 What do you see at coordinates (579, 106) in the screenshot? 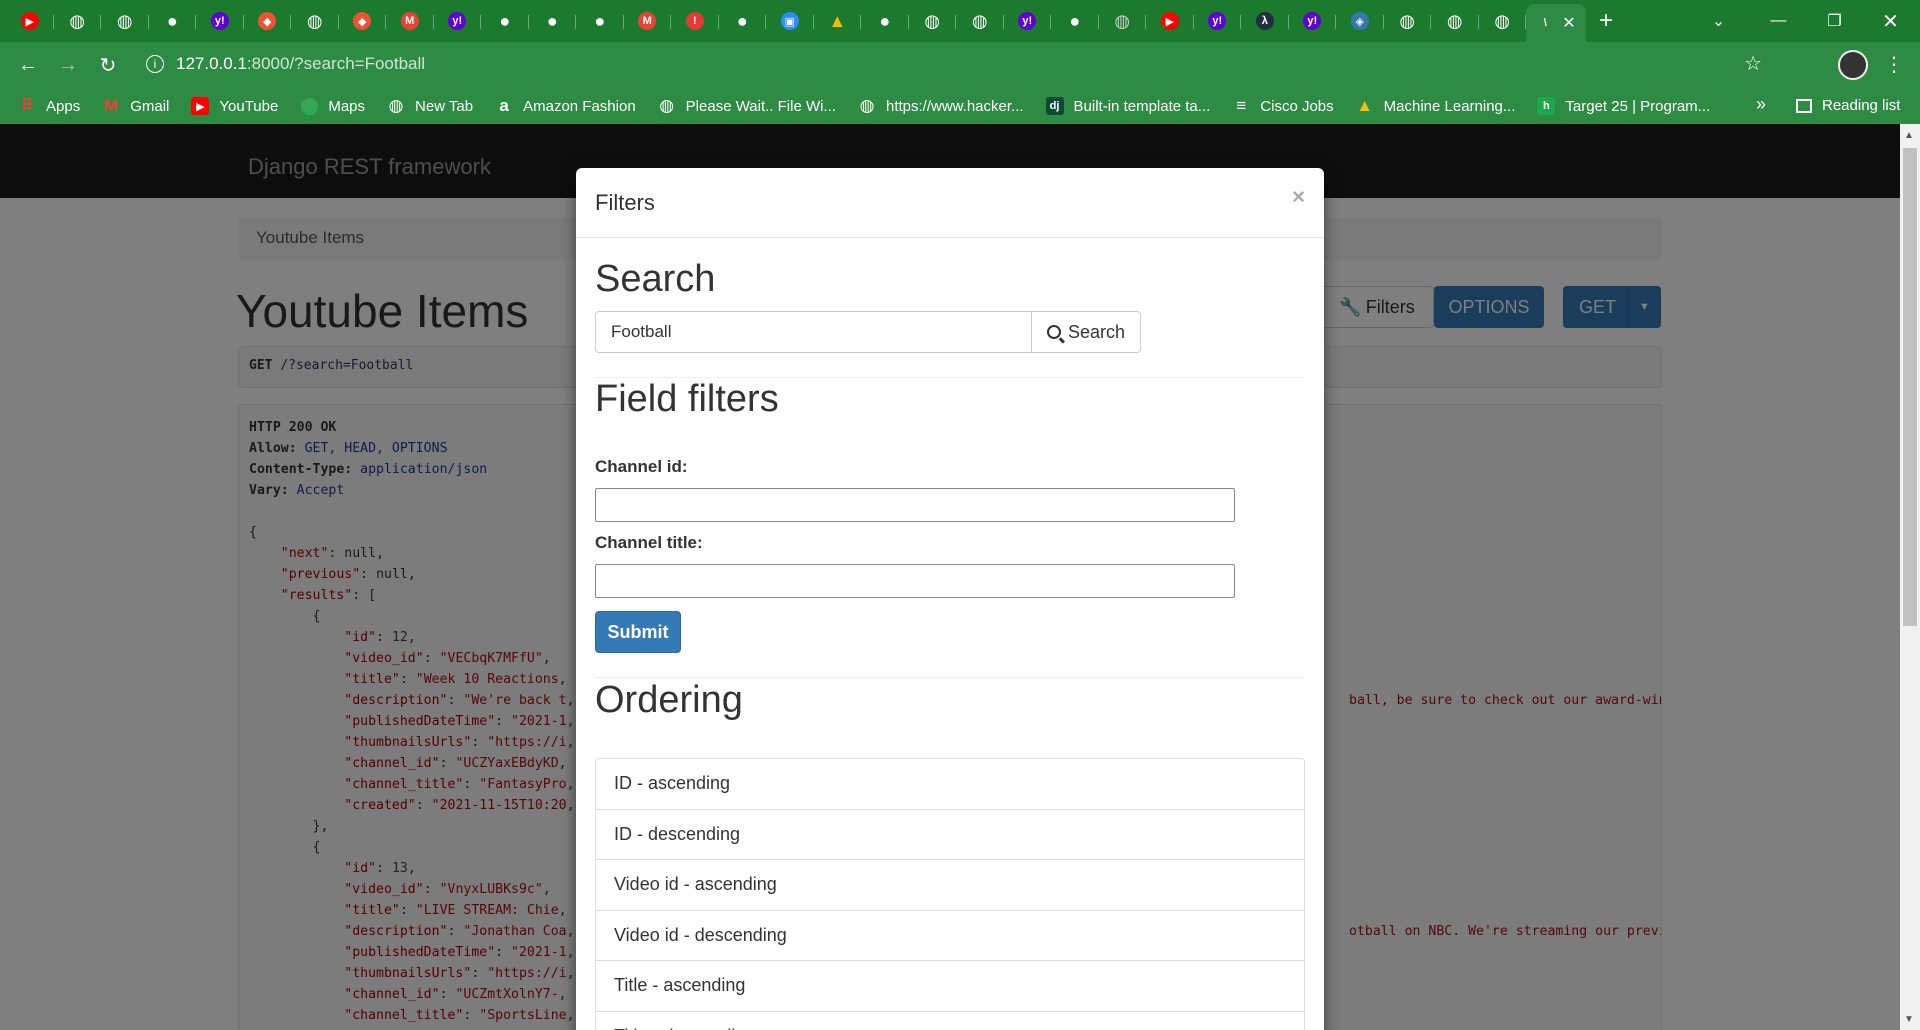
I see `bookmark-label: Amazon Fashion` at bounding box center [579, 106].